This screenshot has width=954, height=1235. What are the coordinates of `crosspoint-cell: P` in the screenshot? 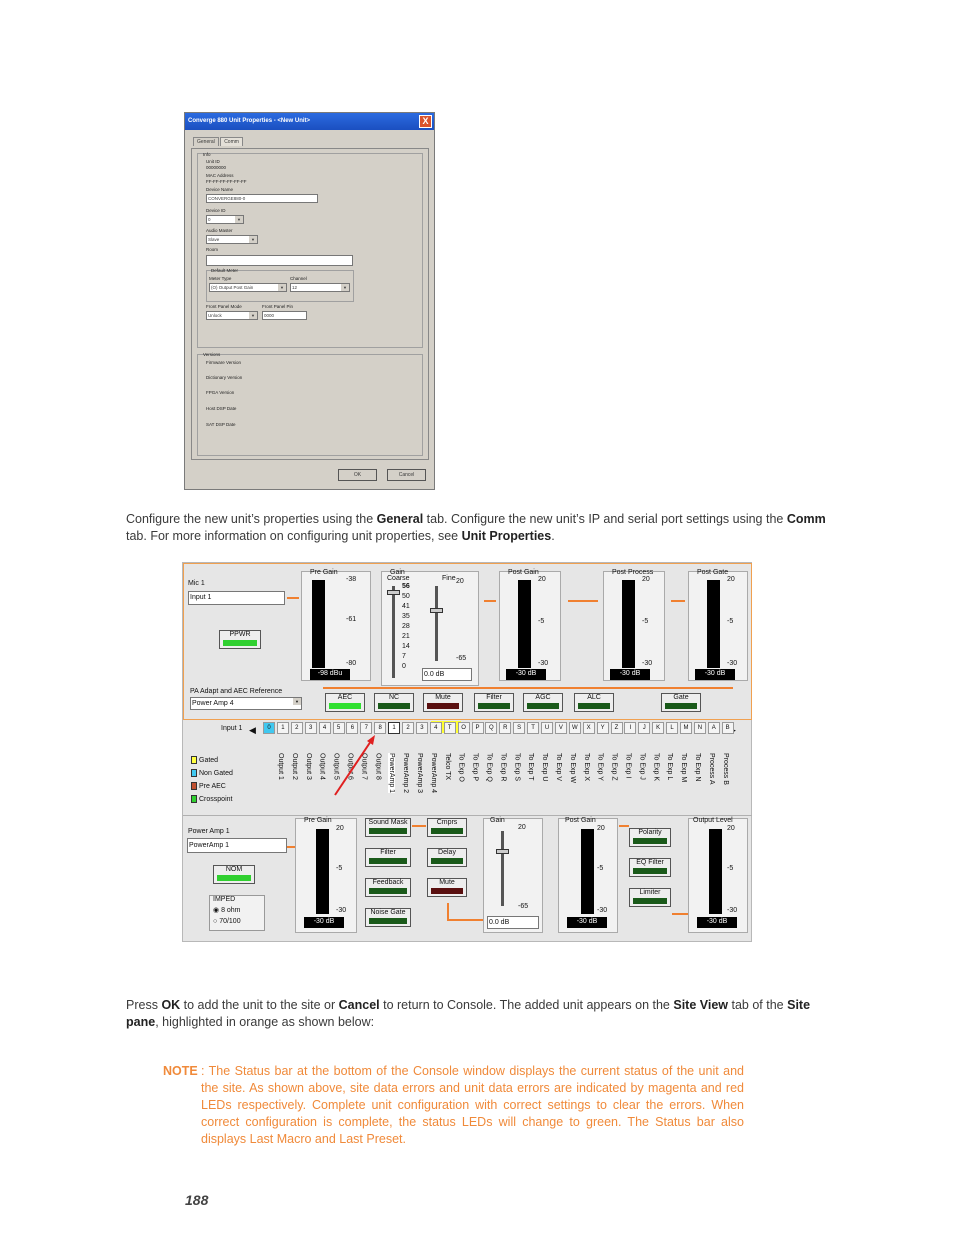 It's located at (477, 728).